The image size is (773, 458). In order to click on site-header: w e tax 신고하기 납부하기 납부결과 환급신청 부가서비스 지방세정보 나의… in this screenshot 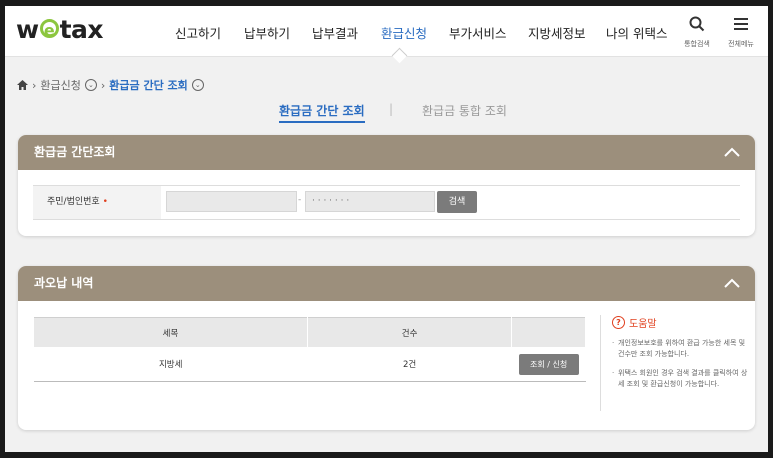, I will do `click(386, 35)`.